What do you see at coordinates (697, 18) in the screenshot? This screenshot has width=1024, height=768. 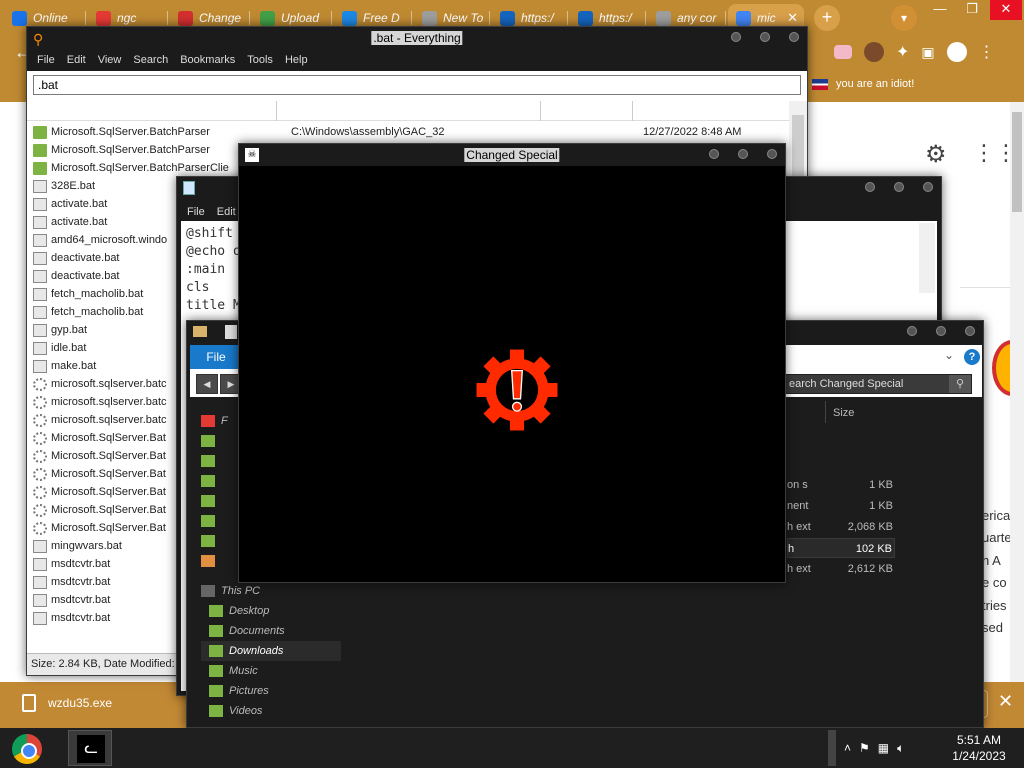 I see `tab-label: any cor` at bounding box center [697, 18].